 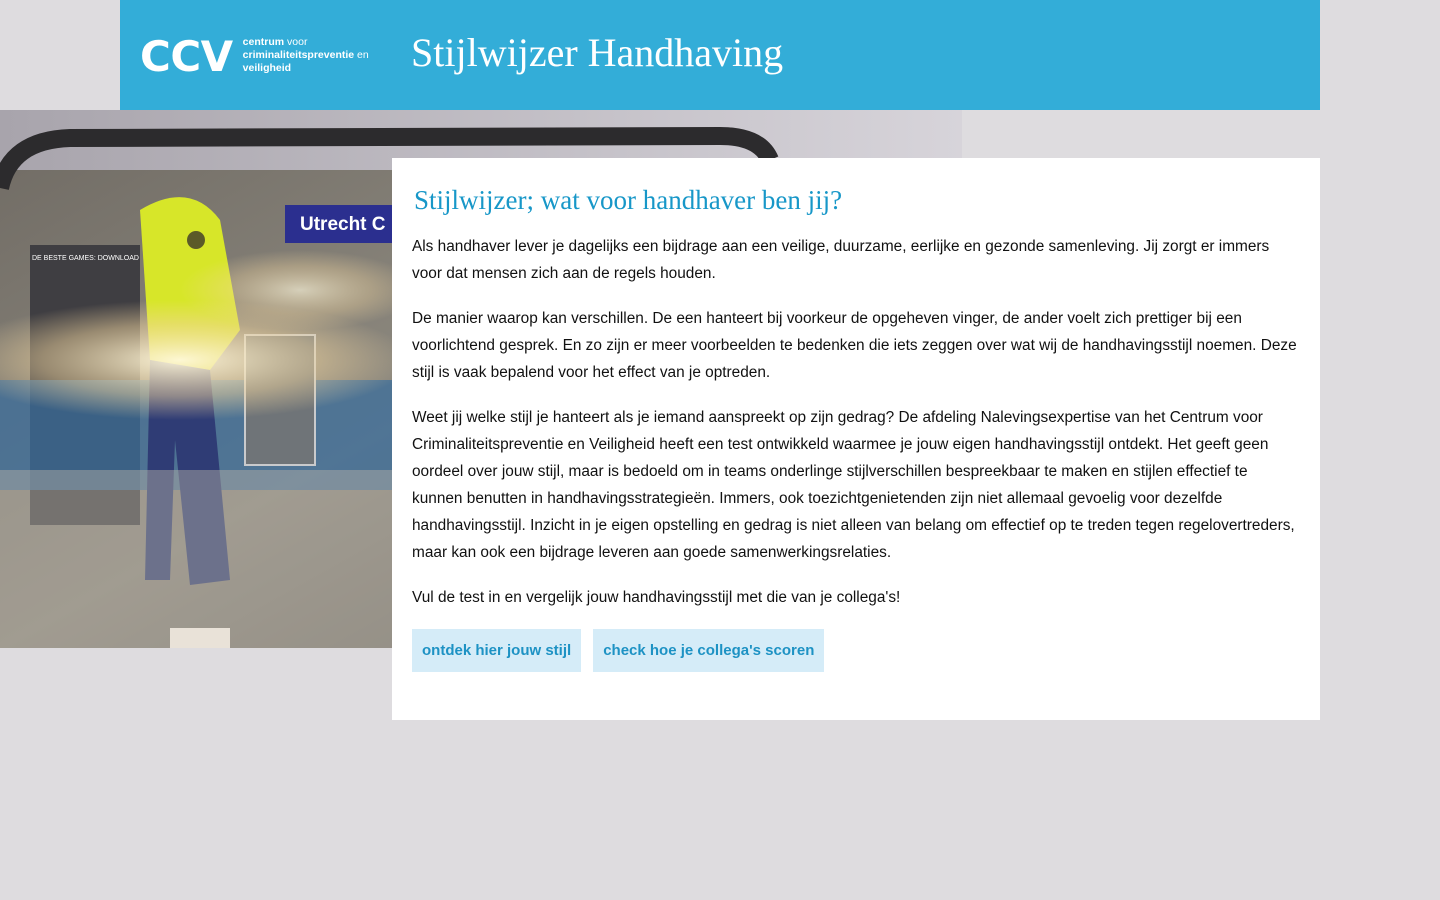 What do you see at coordinates (597, 52) in the screenshot?
I see `site-title: Stijlwijzer Handhaving` at bounding box center [597, 52].